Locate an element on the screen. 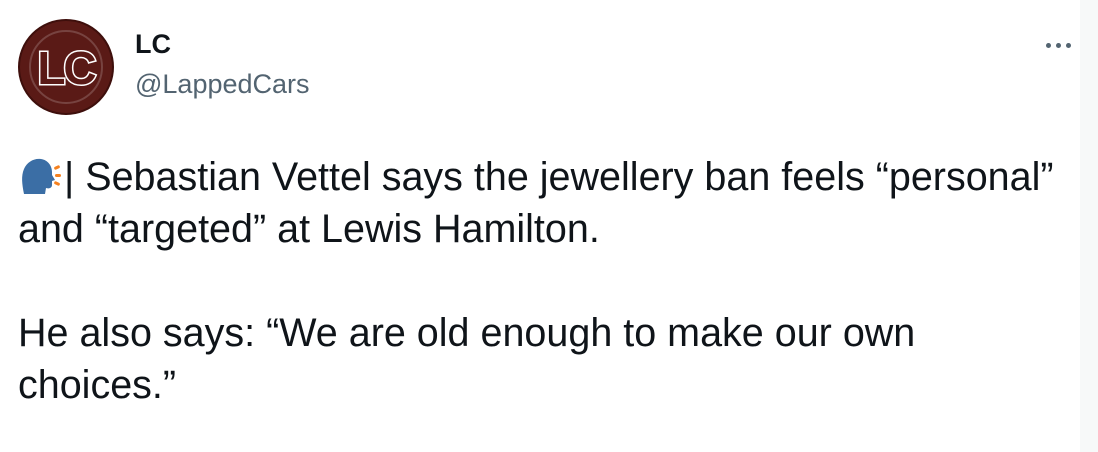 The width and height of the screenshot is (1098, 452). avatar-logo-text: LC is located at coordinates (67, 68).